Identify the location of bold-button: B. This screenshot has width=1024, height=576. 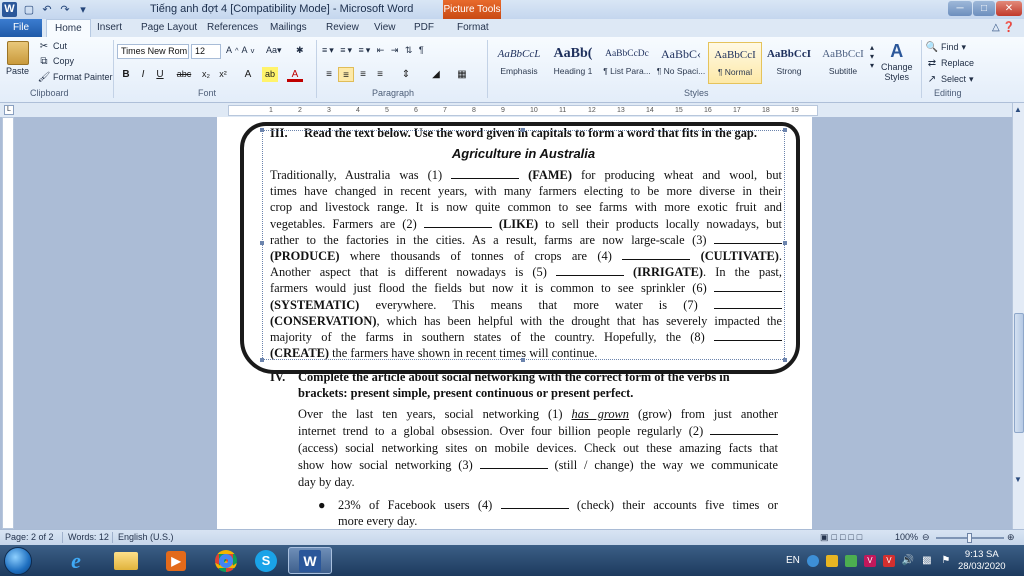
(126, 74).